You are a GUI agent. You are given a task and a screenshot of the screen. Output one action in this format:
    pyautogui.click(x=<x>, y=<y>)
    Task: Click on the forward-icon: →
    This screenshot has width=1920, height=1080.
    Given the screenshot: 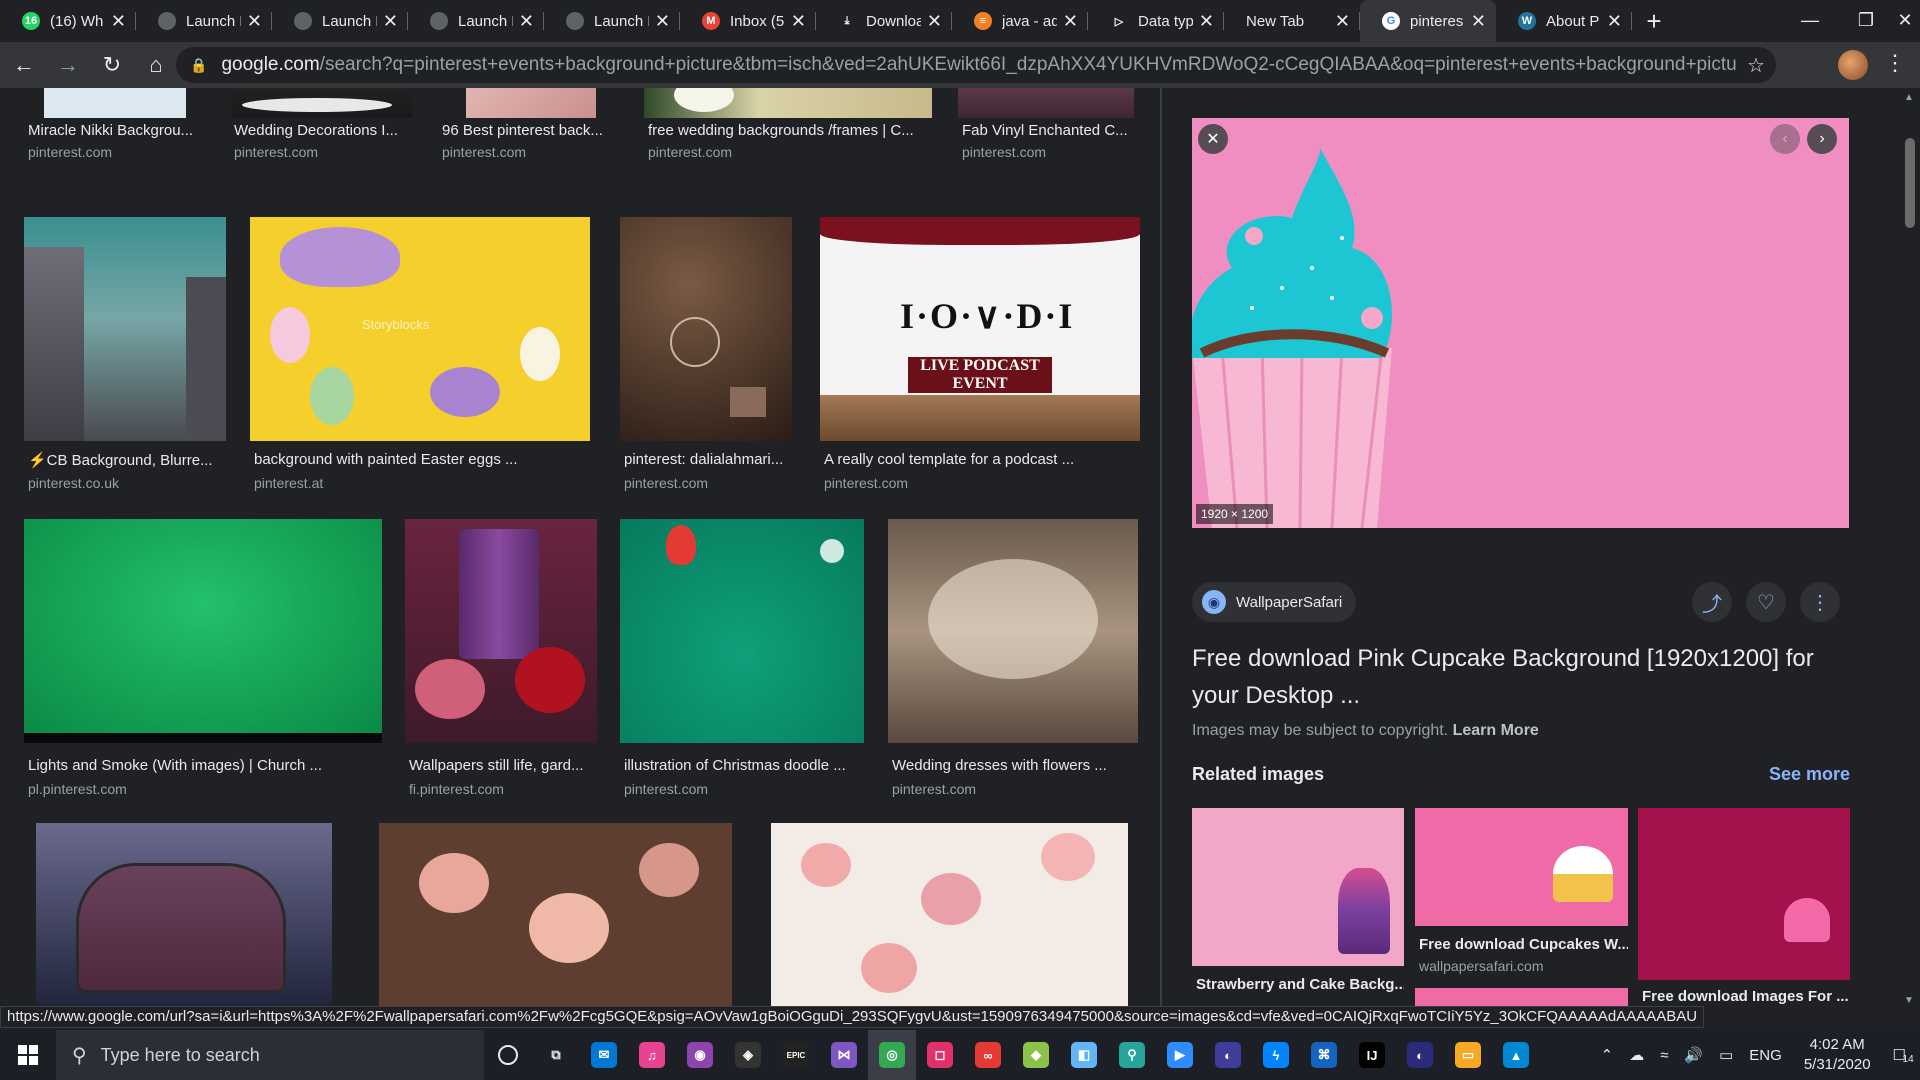 What is the action you would take?
    pyautogui.click(x=68, y=65)
    